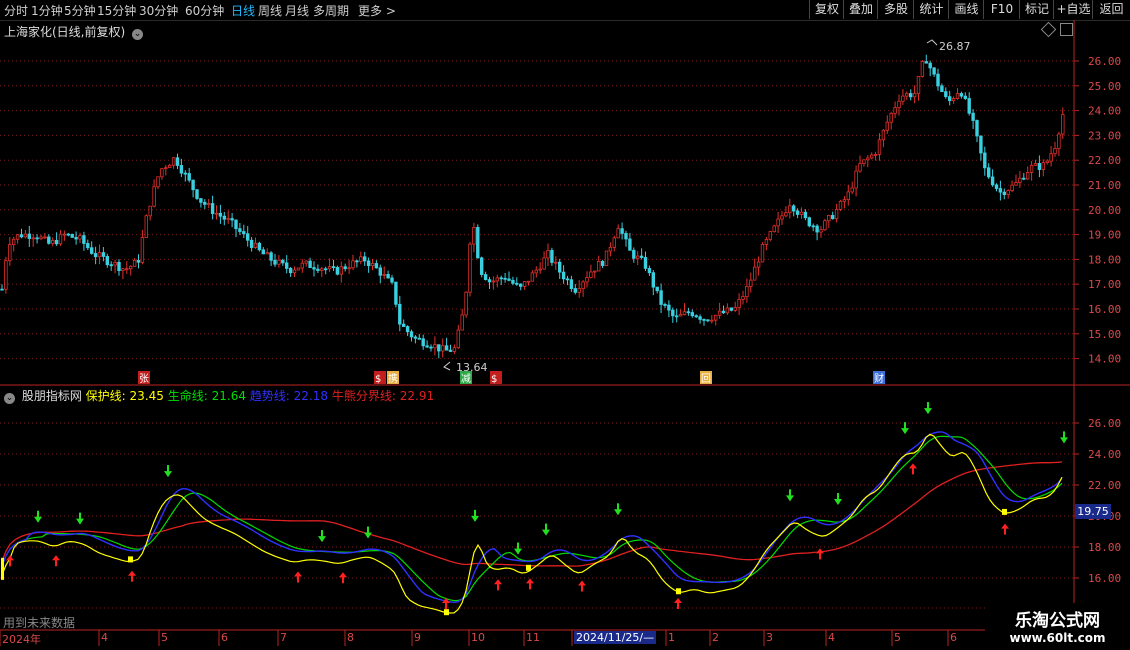  I want to click on maximize-icon, so click(1066, 29).